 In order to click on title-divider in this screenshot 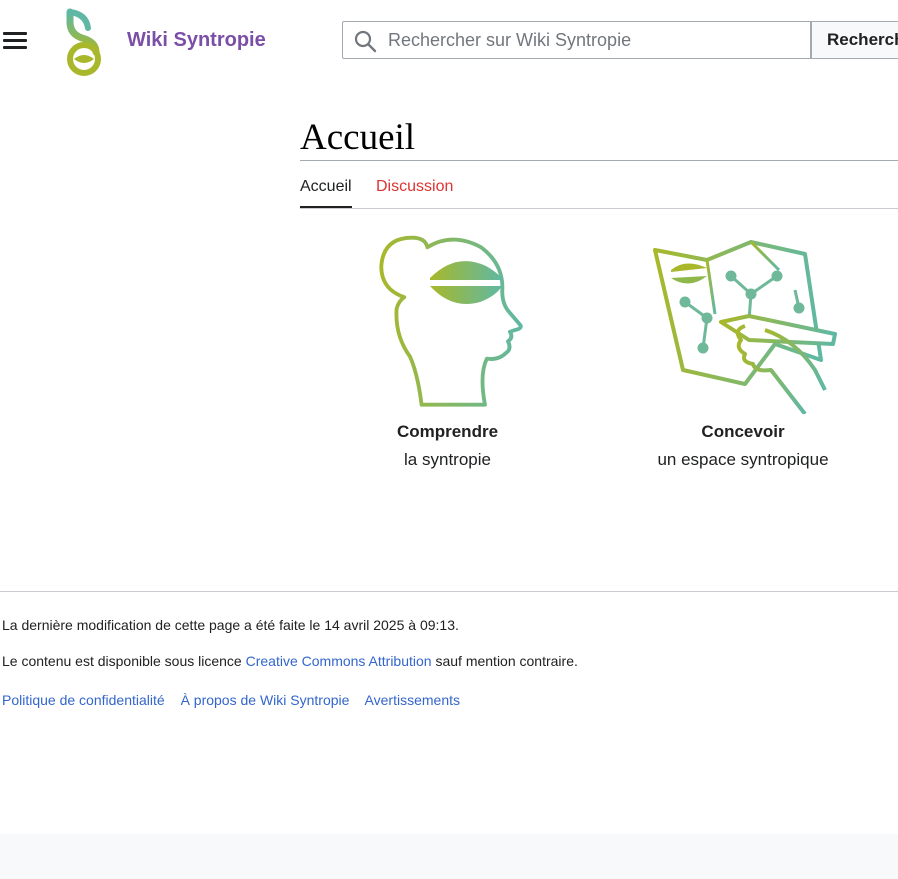, I will do `click(599, 160)`.